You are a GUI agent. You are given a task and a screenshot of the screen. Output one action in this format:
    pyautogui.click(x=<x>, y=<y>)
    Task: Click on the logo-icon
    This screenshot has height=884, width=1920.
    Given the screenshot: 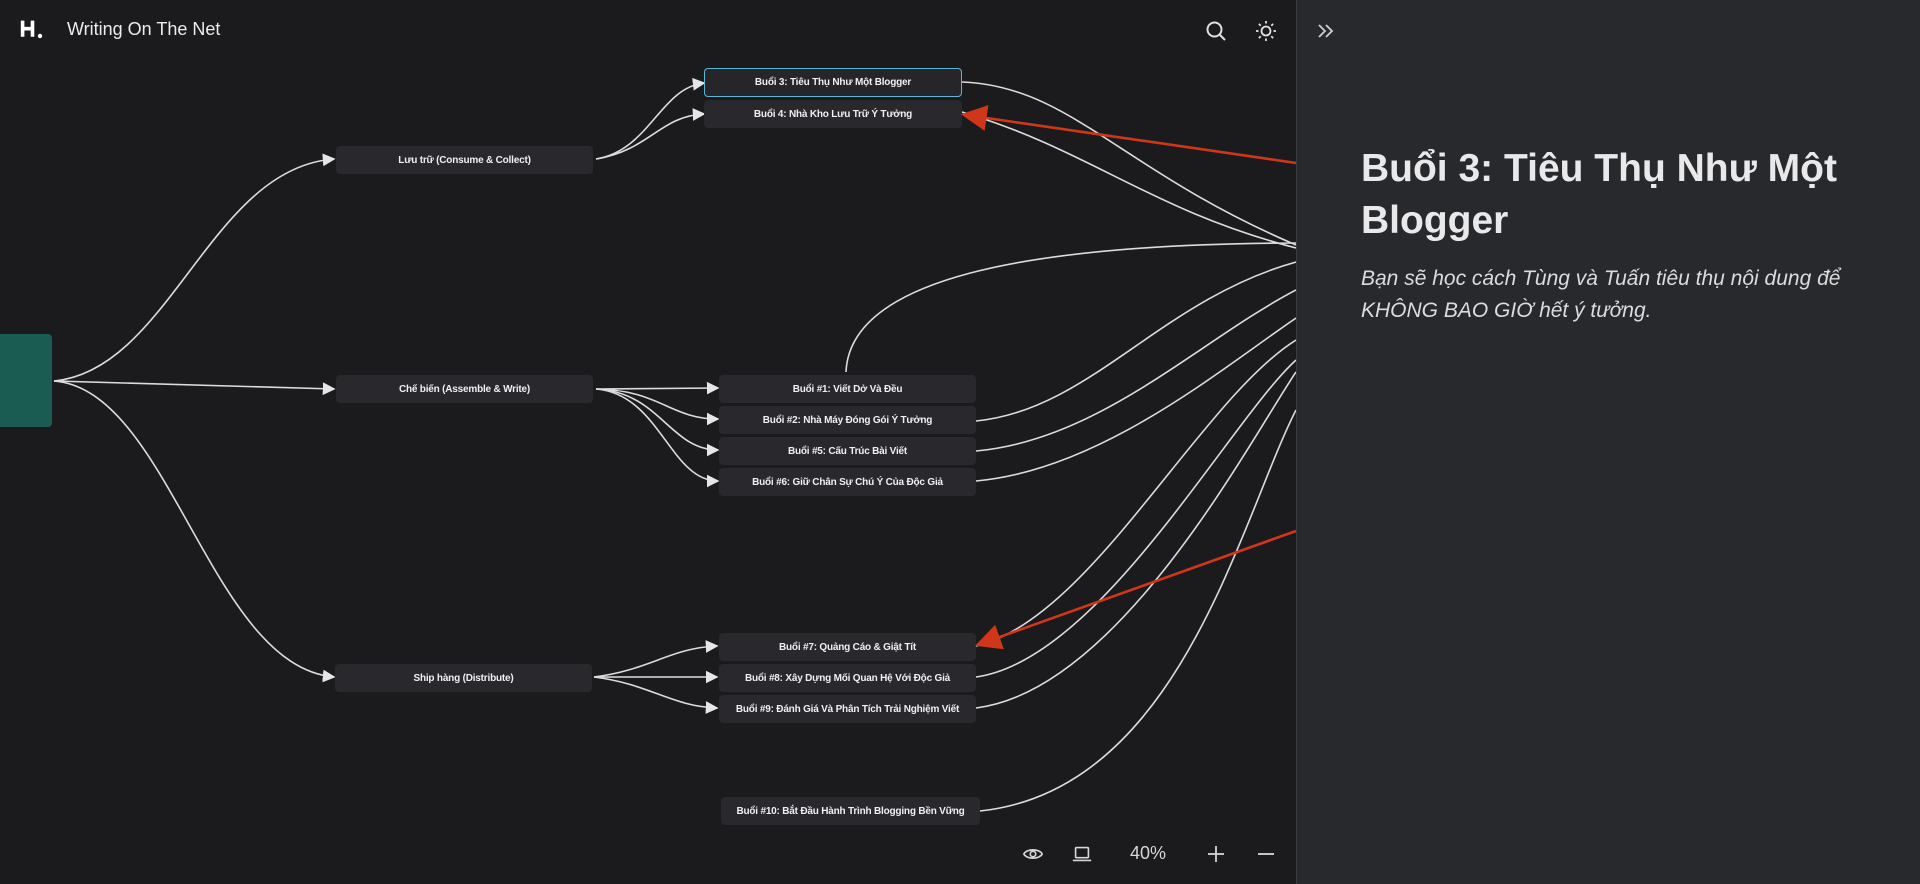 What is the action you would take?
    pyautogui.click(x=31, y=29)
    